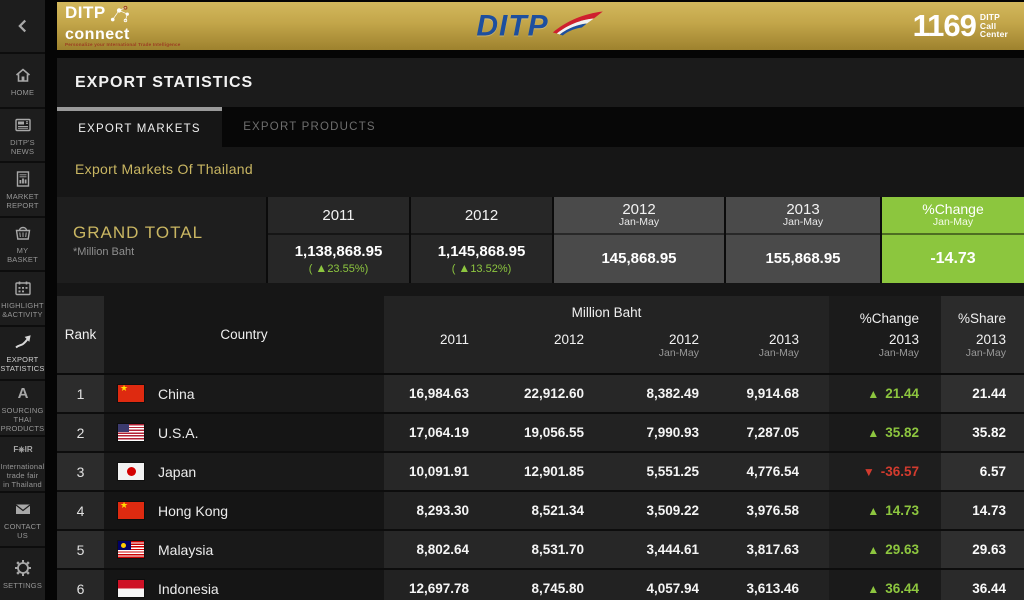  I want to click on sidebar-item-label: SETTINGS, so click(22, 585).